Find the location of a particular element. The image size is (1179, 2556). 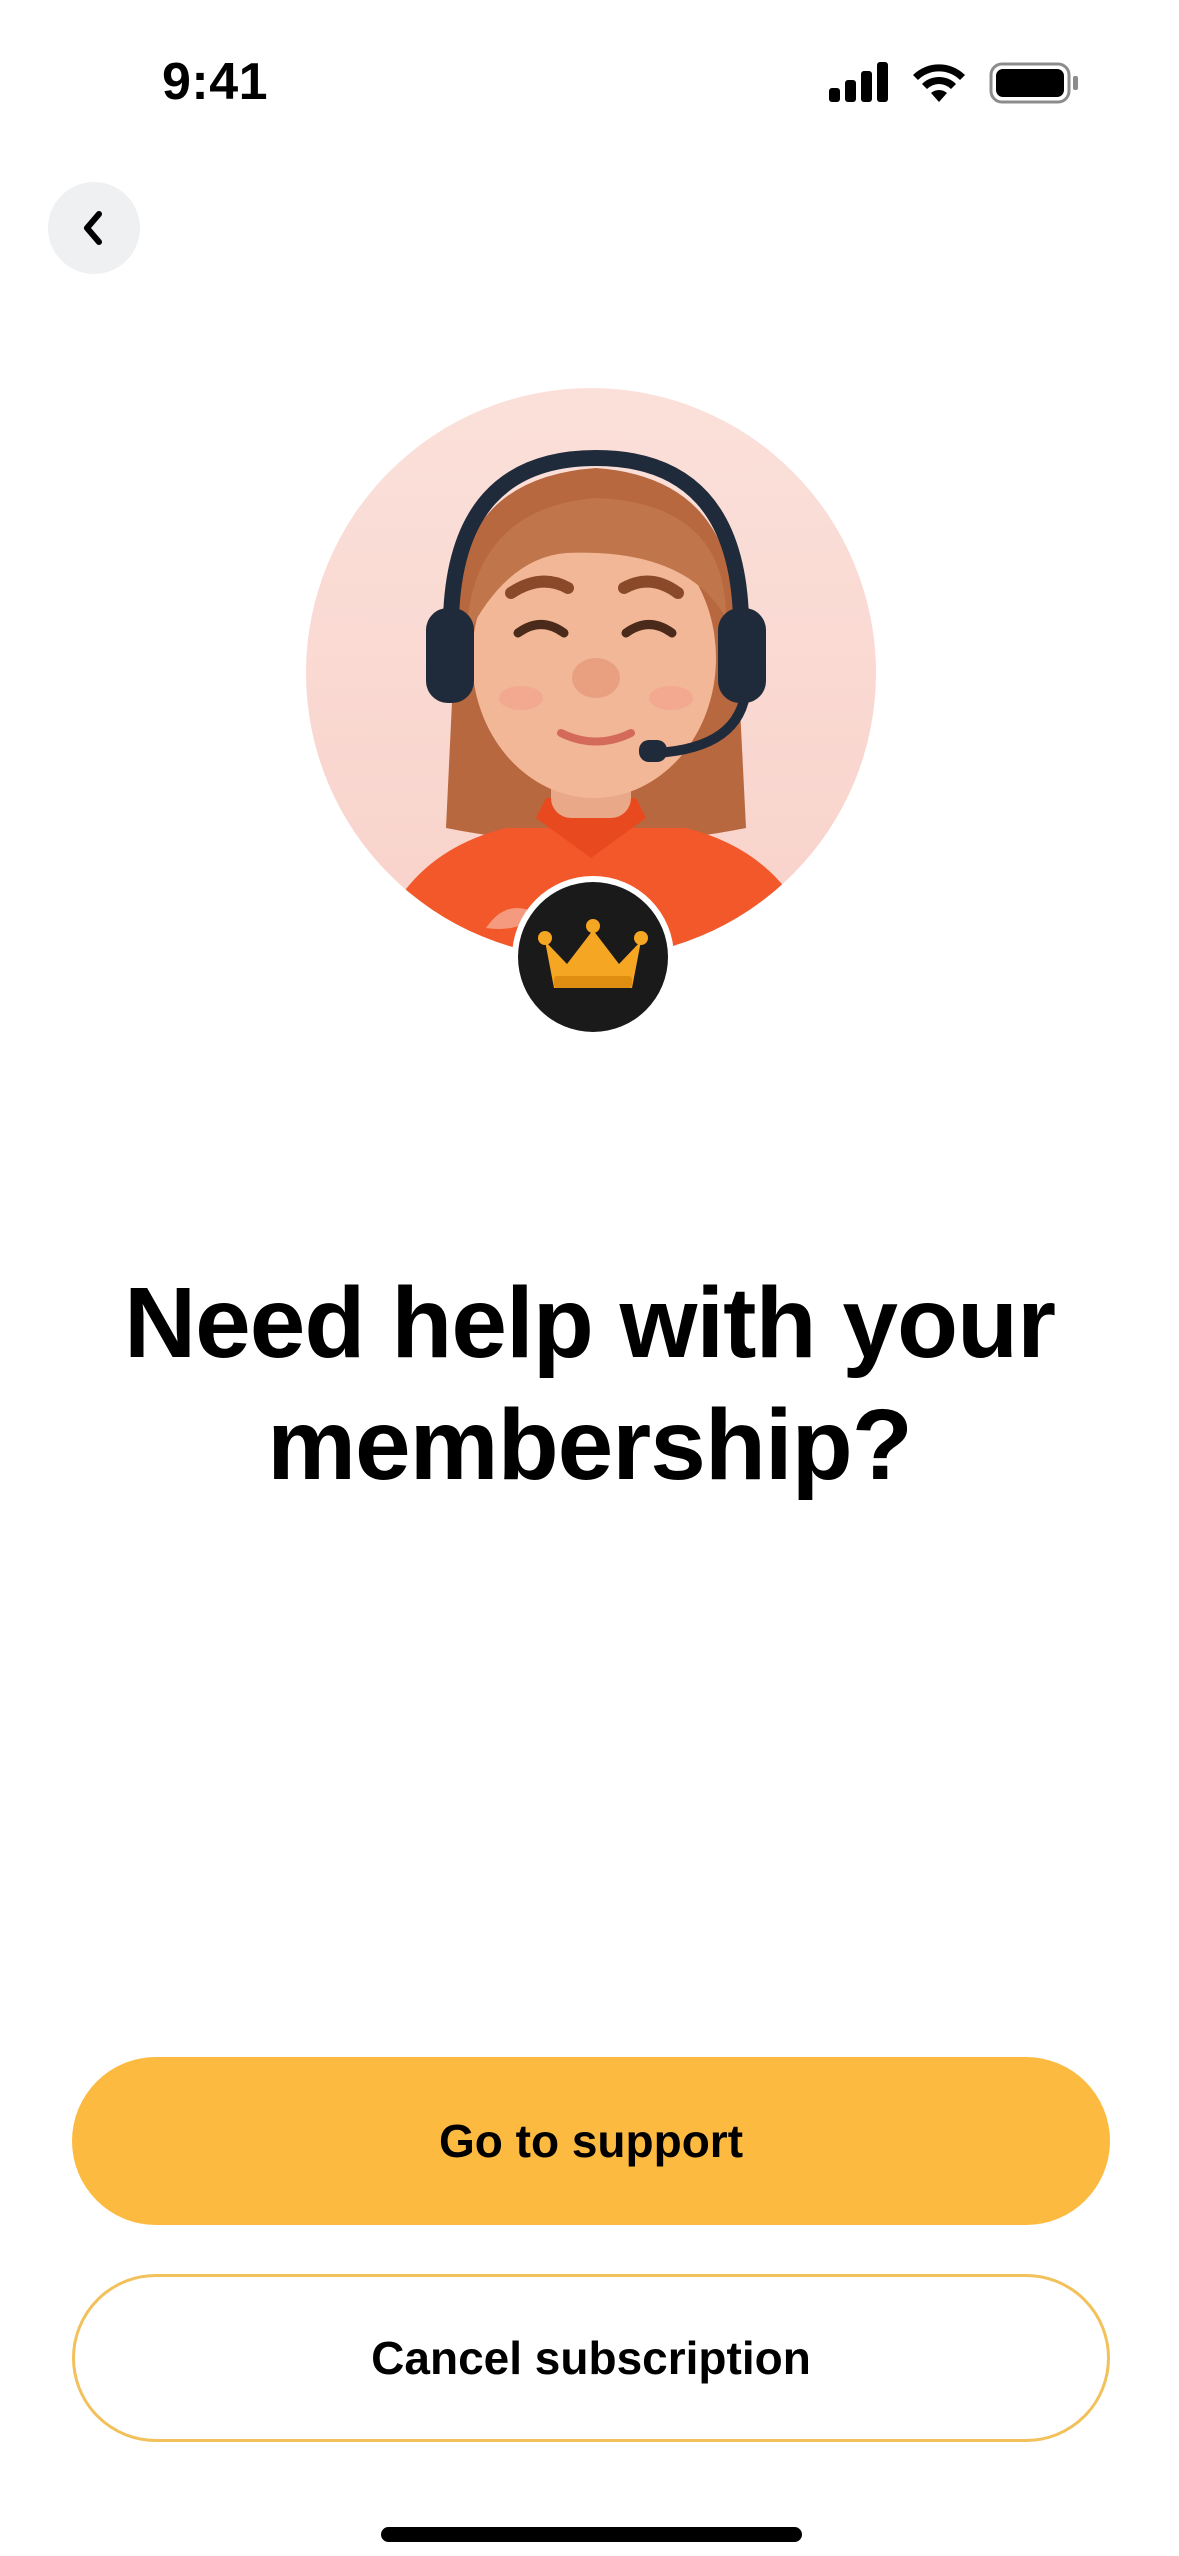

home-indicator is located at coordinates (591, 2534).